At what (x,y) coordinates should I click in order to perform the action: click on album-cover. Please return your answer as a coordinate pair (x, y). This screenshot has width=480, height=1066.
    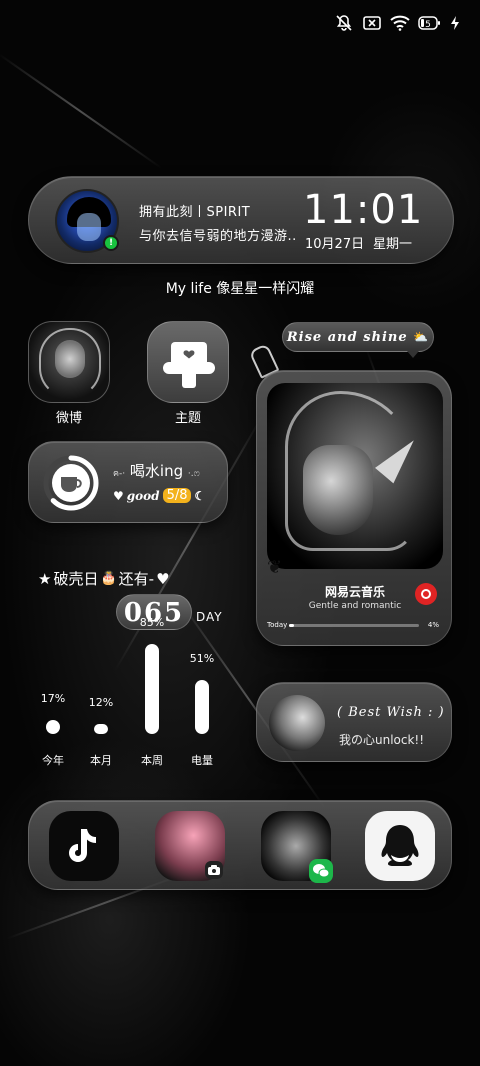
    Looking at the image, I should click on (355, 476).